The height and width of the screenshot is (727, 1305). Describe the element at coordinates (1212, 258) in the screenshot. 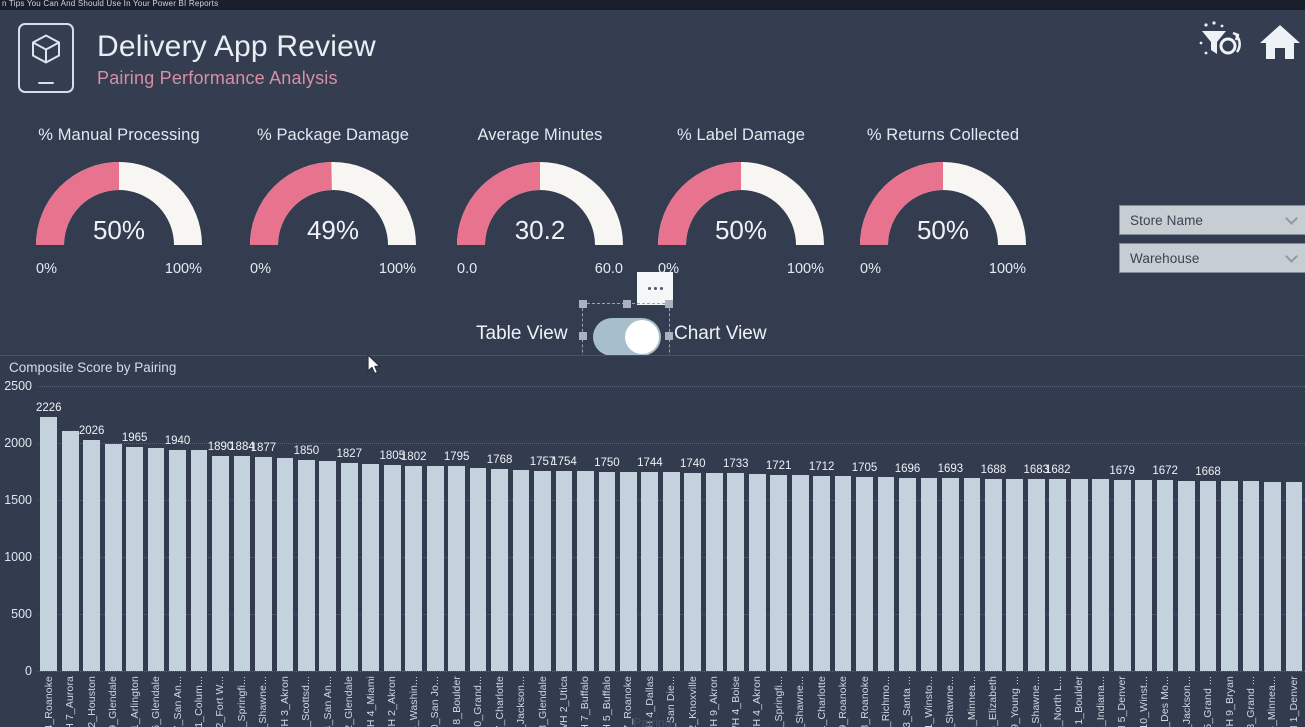

I see `slicer-warehouse: Warehouse` at that location.